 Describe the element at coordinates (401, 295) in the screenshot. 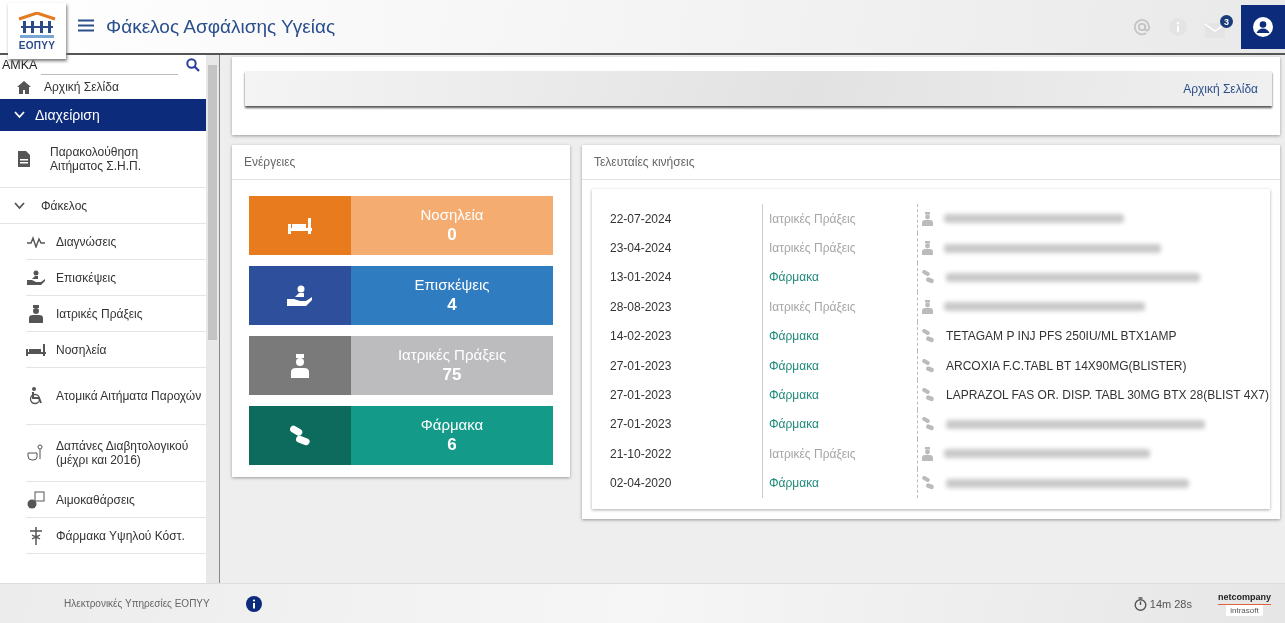

I see `action-tile: Επισκέψεις 4` at that location.